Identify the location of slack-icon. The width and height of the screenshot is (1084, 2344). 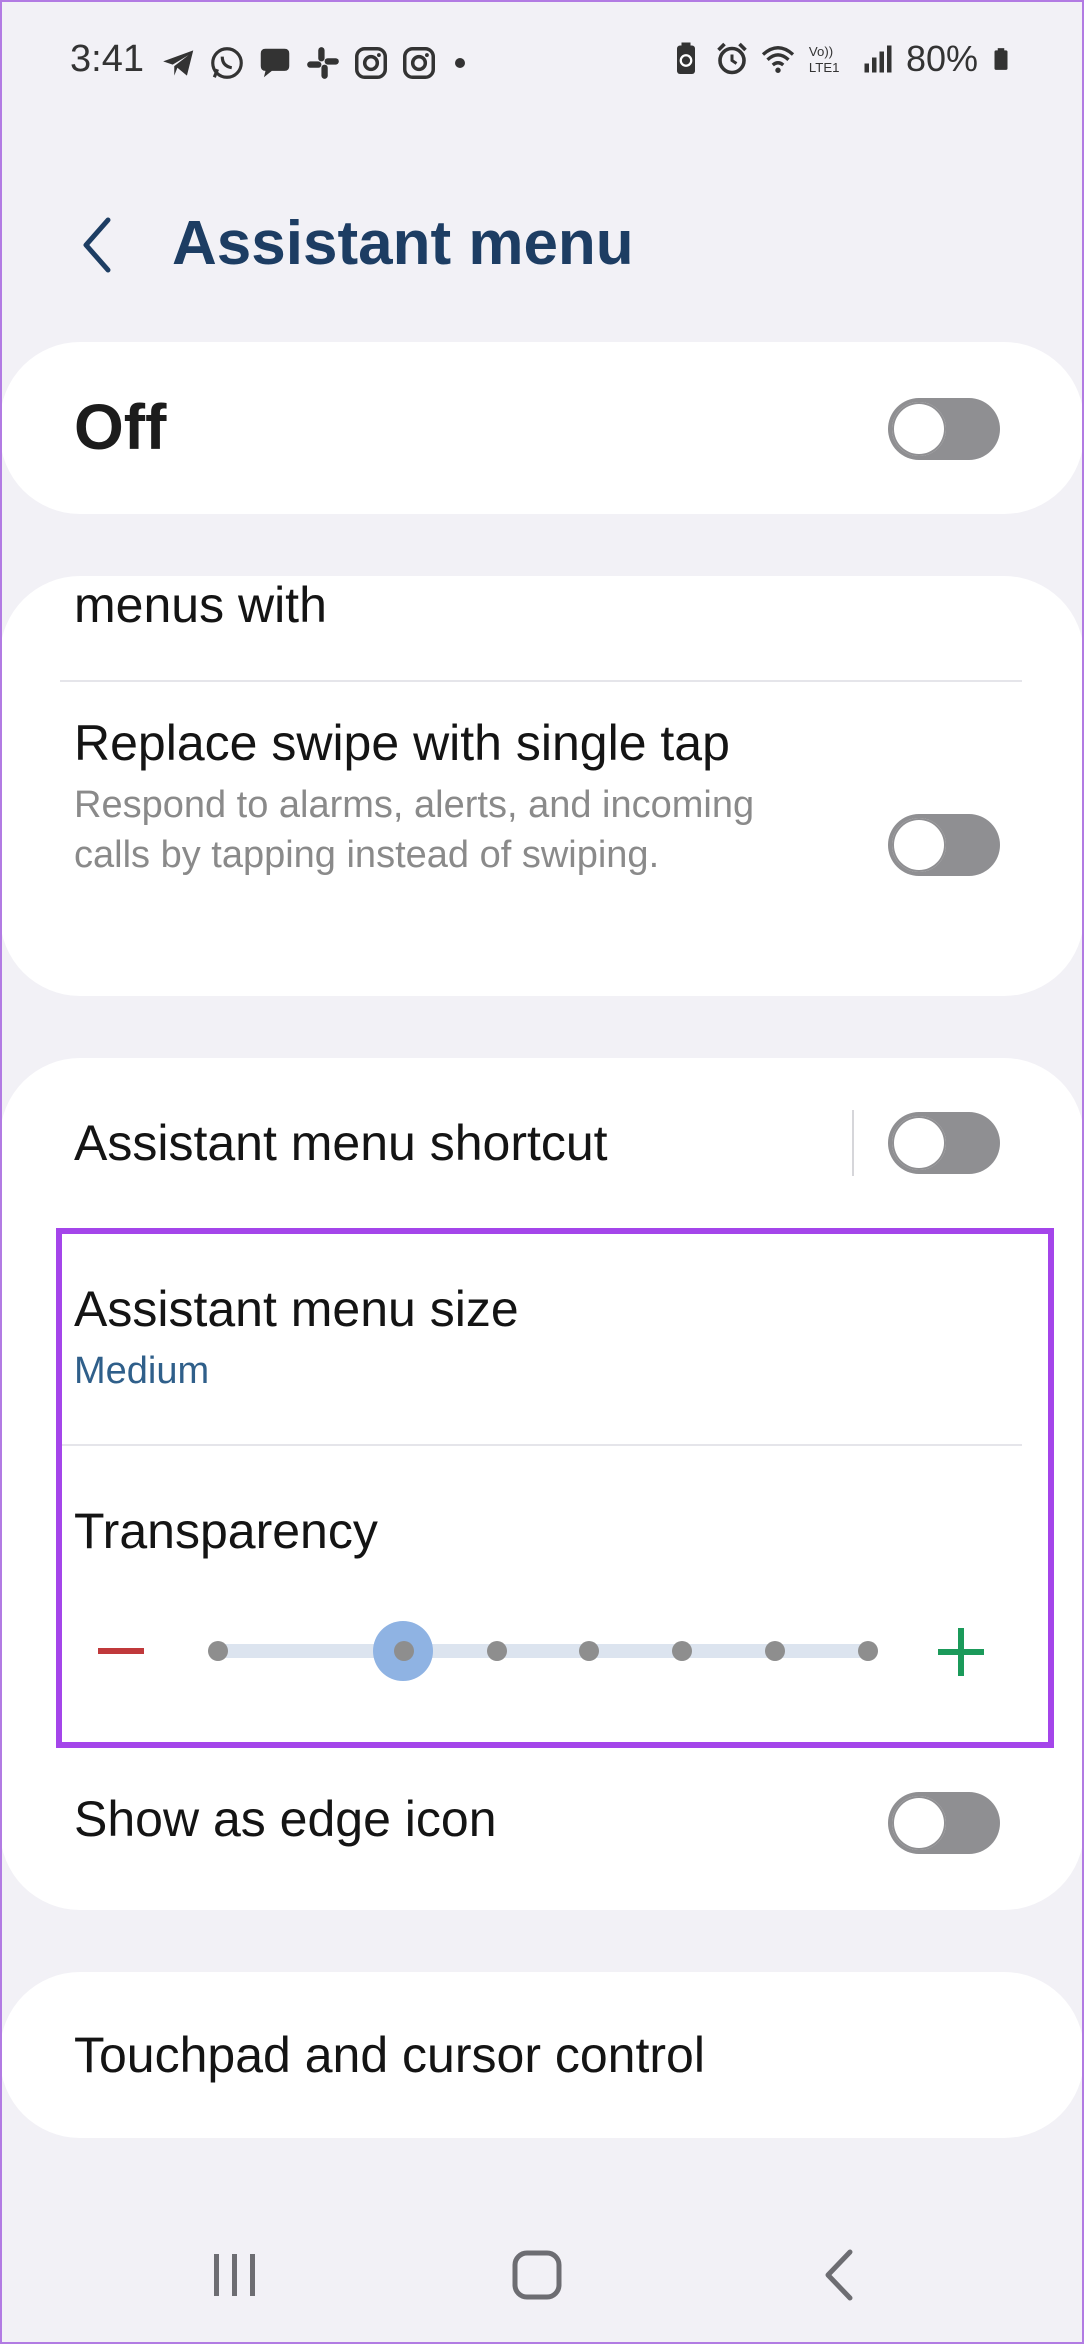
(323, 63).